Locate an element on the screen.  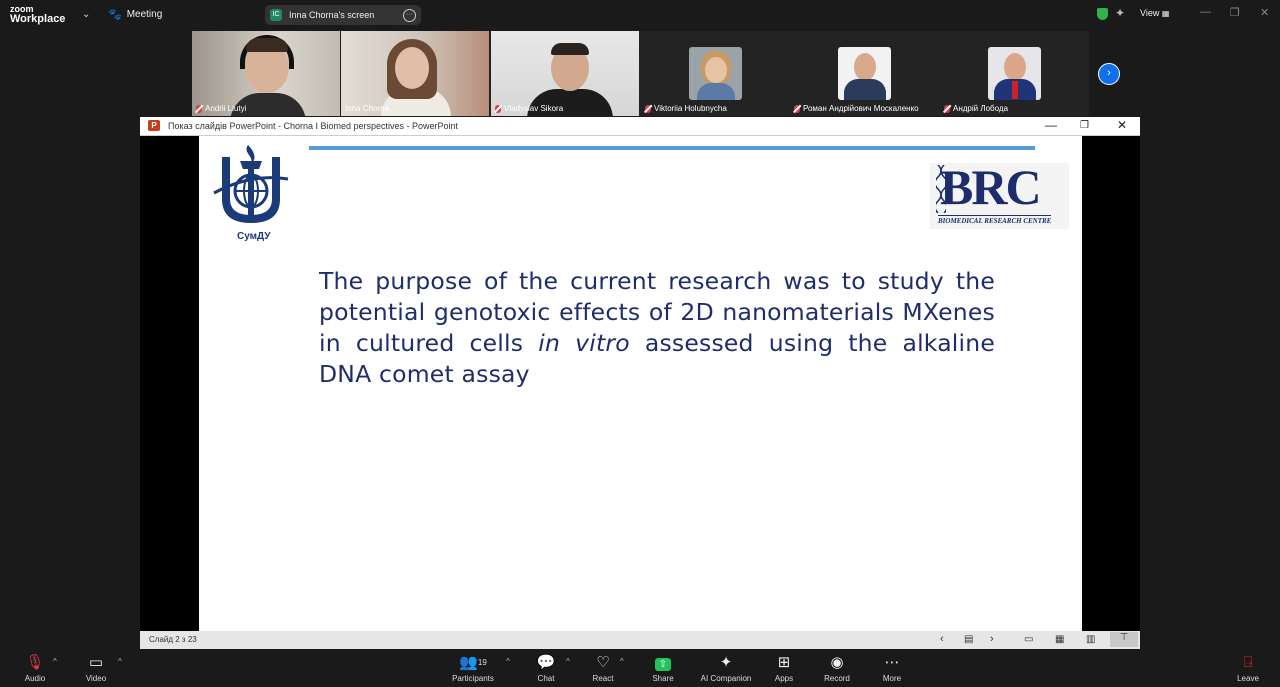
slide-body-italic: in vitro is located at coordinates (584, 343).